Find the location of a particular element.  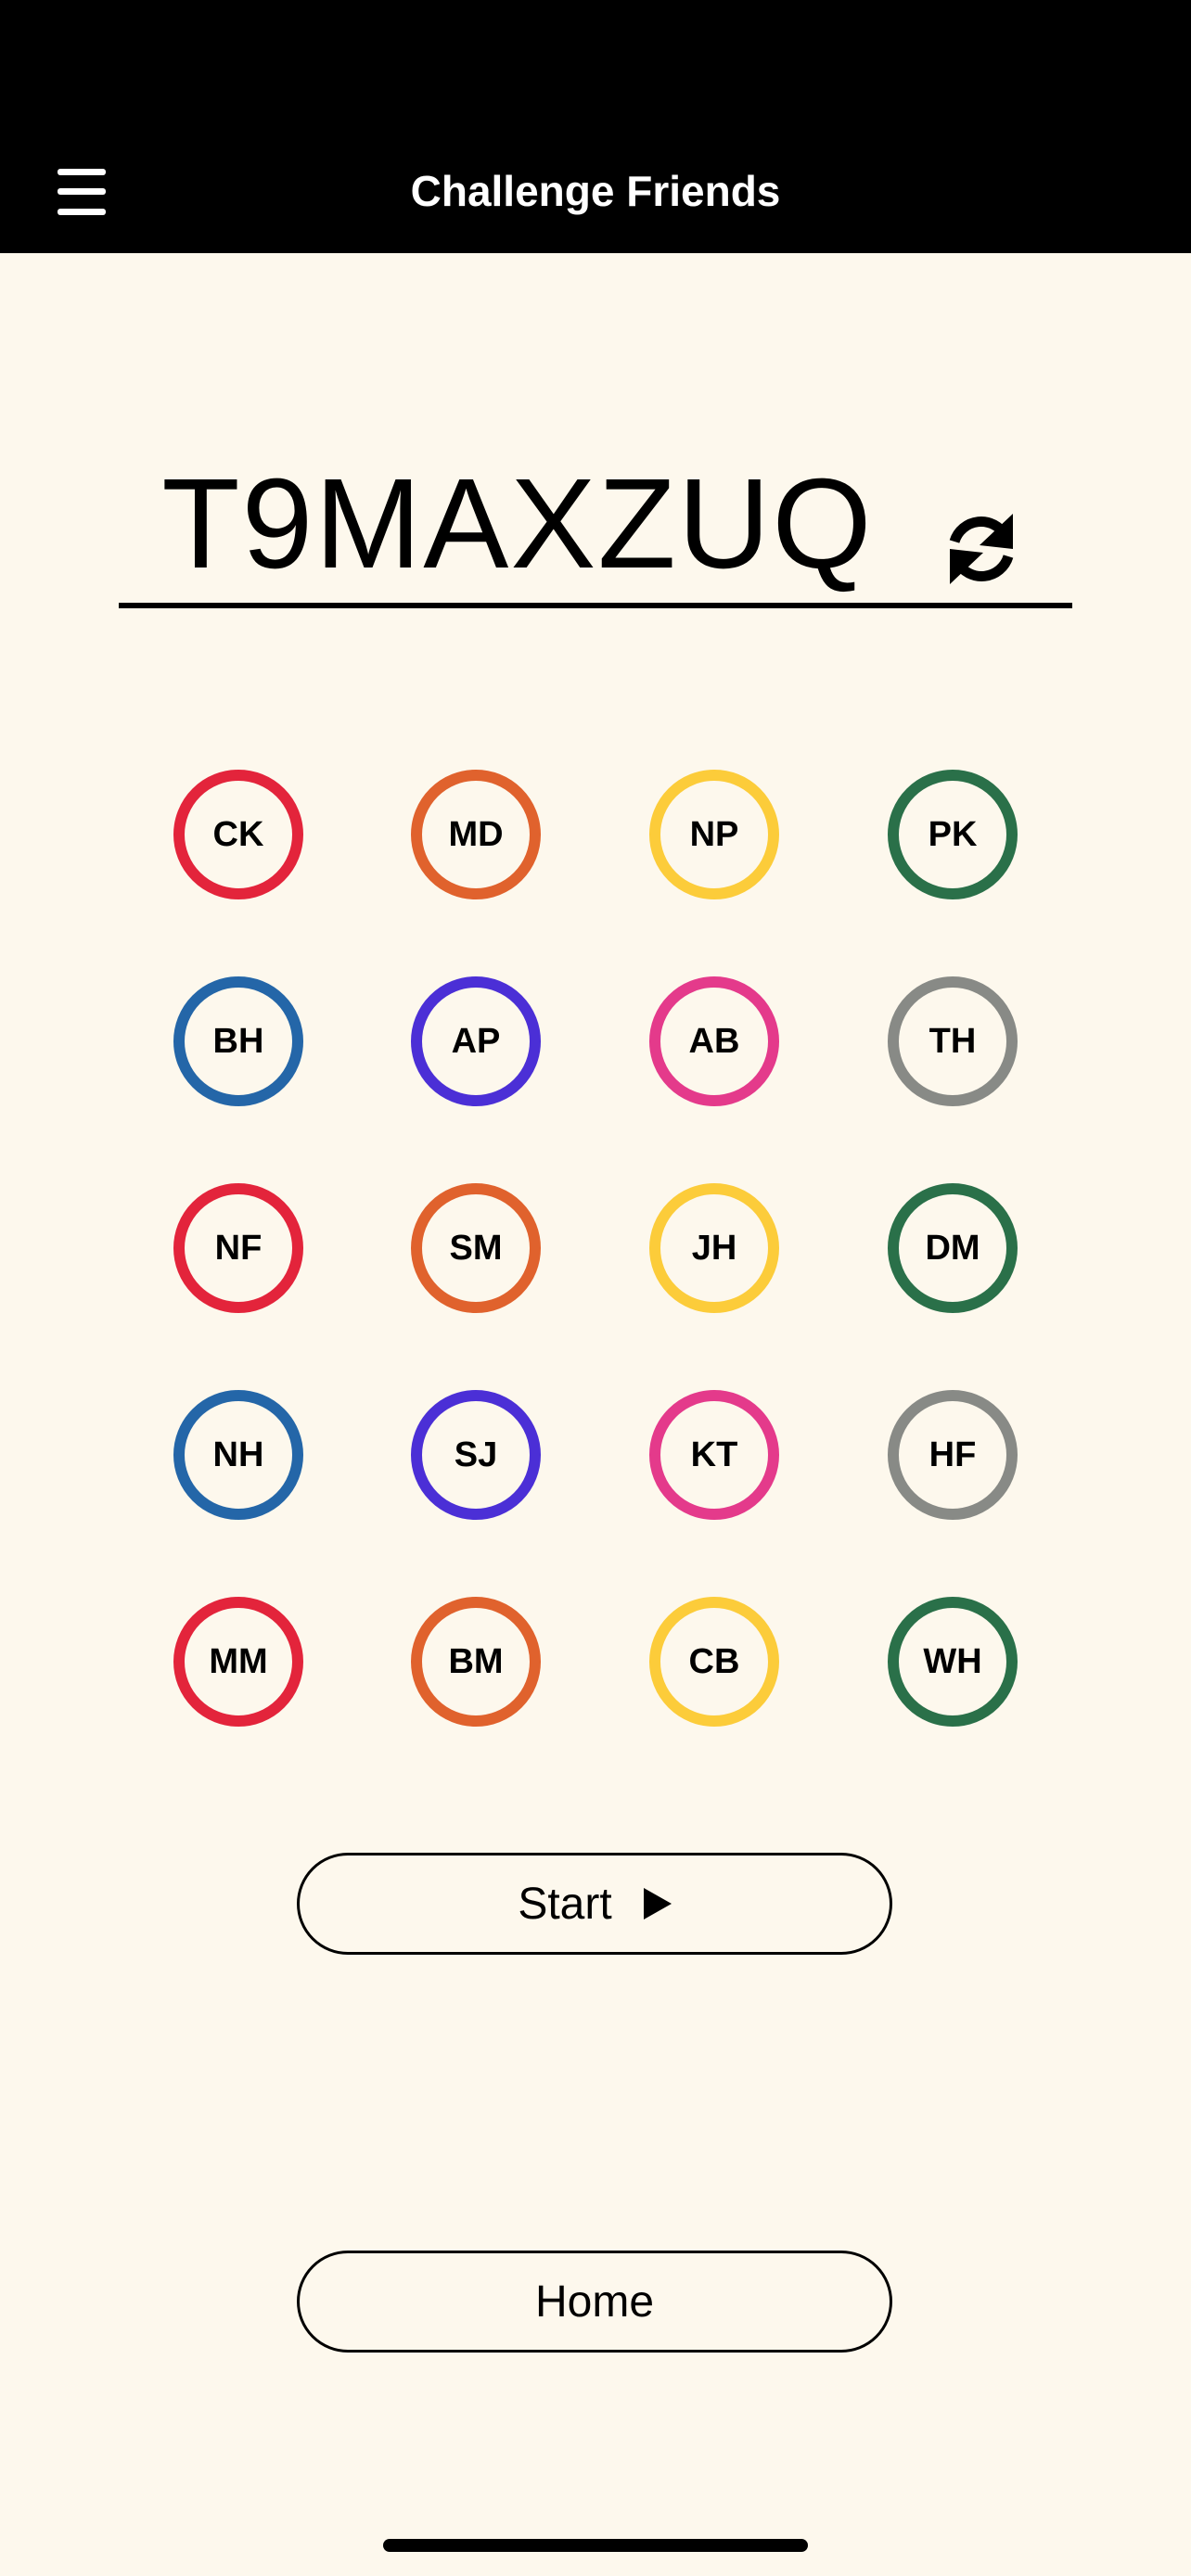

challenge-code: T9MAXZUQ is located at coordinates (517, 524).